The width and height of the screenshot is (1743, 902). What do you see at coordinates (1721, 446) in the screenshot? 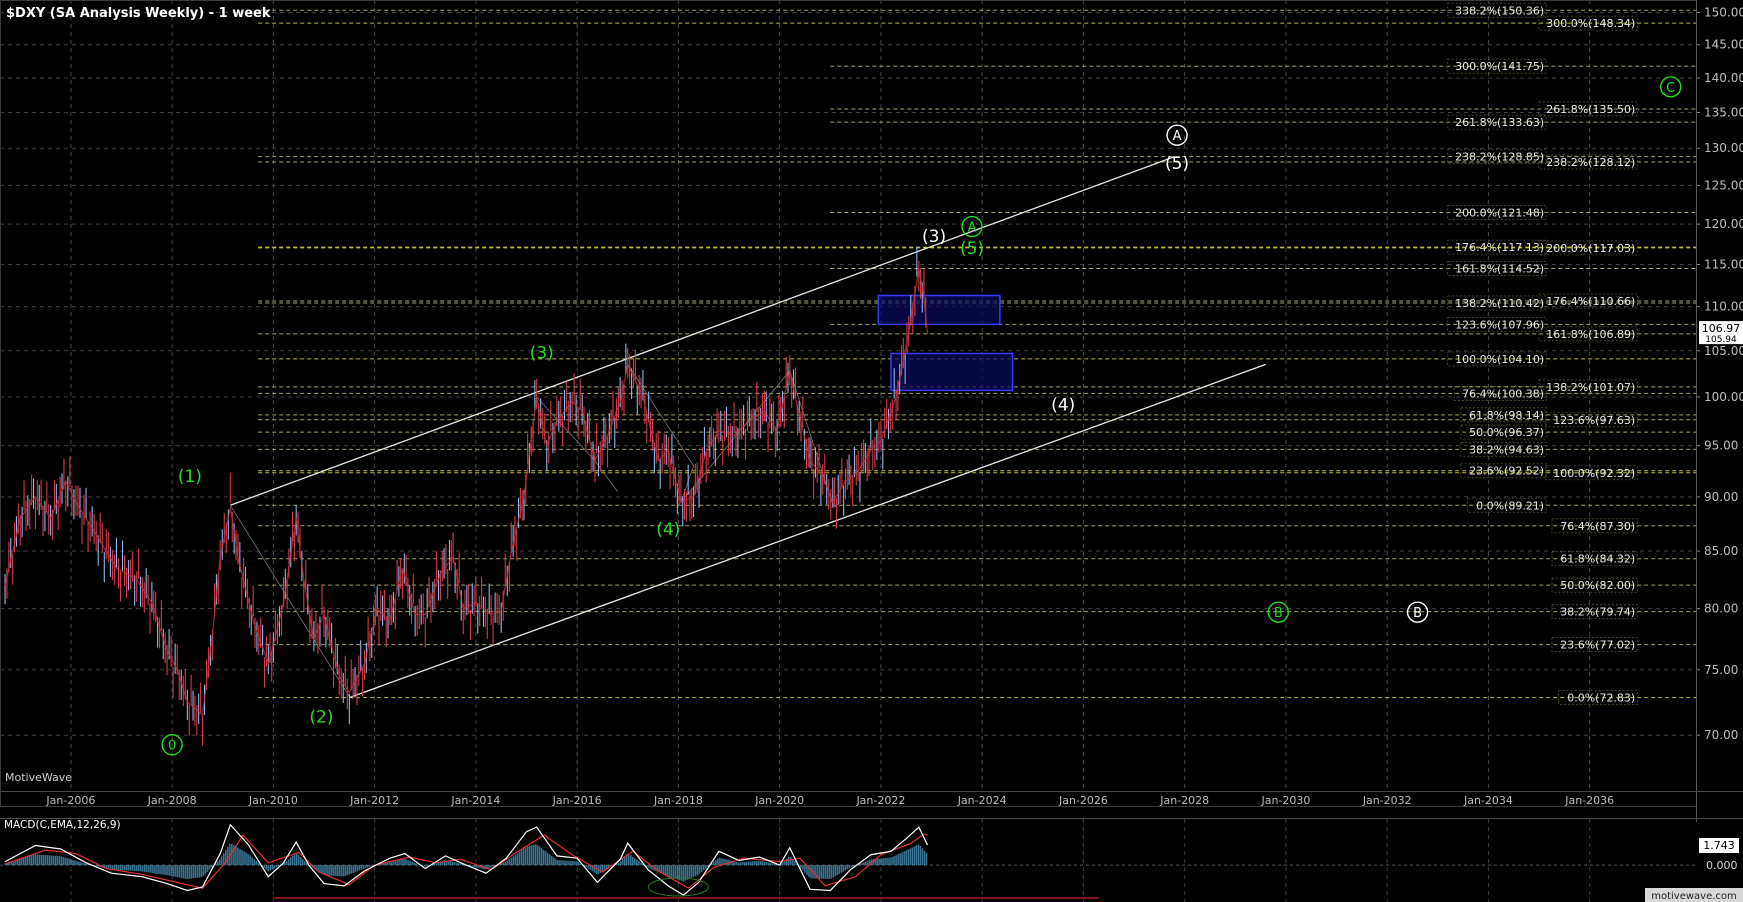
I see `y-tick-label: 95.00` at bounding box center [1721, 446].